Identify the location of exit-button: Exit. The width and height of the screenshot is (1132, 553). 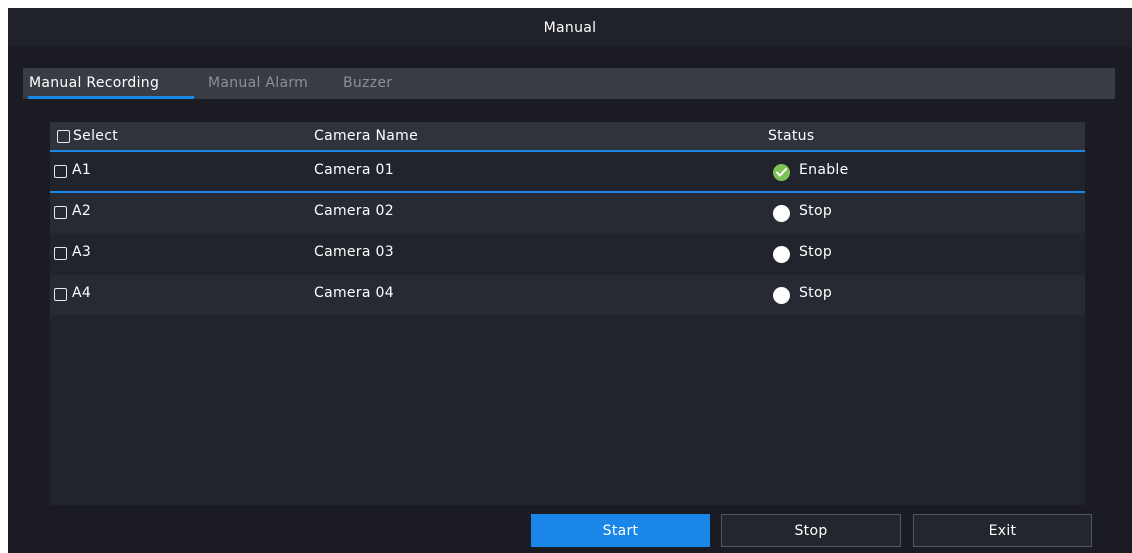
(1002, 530).